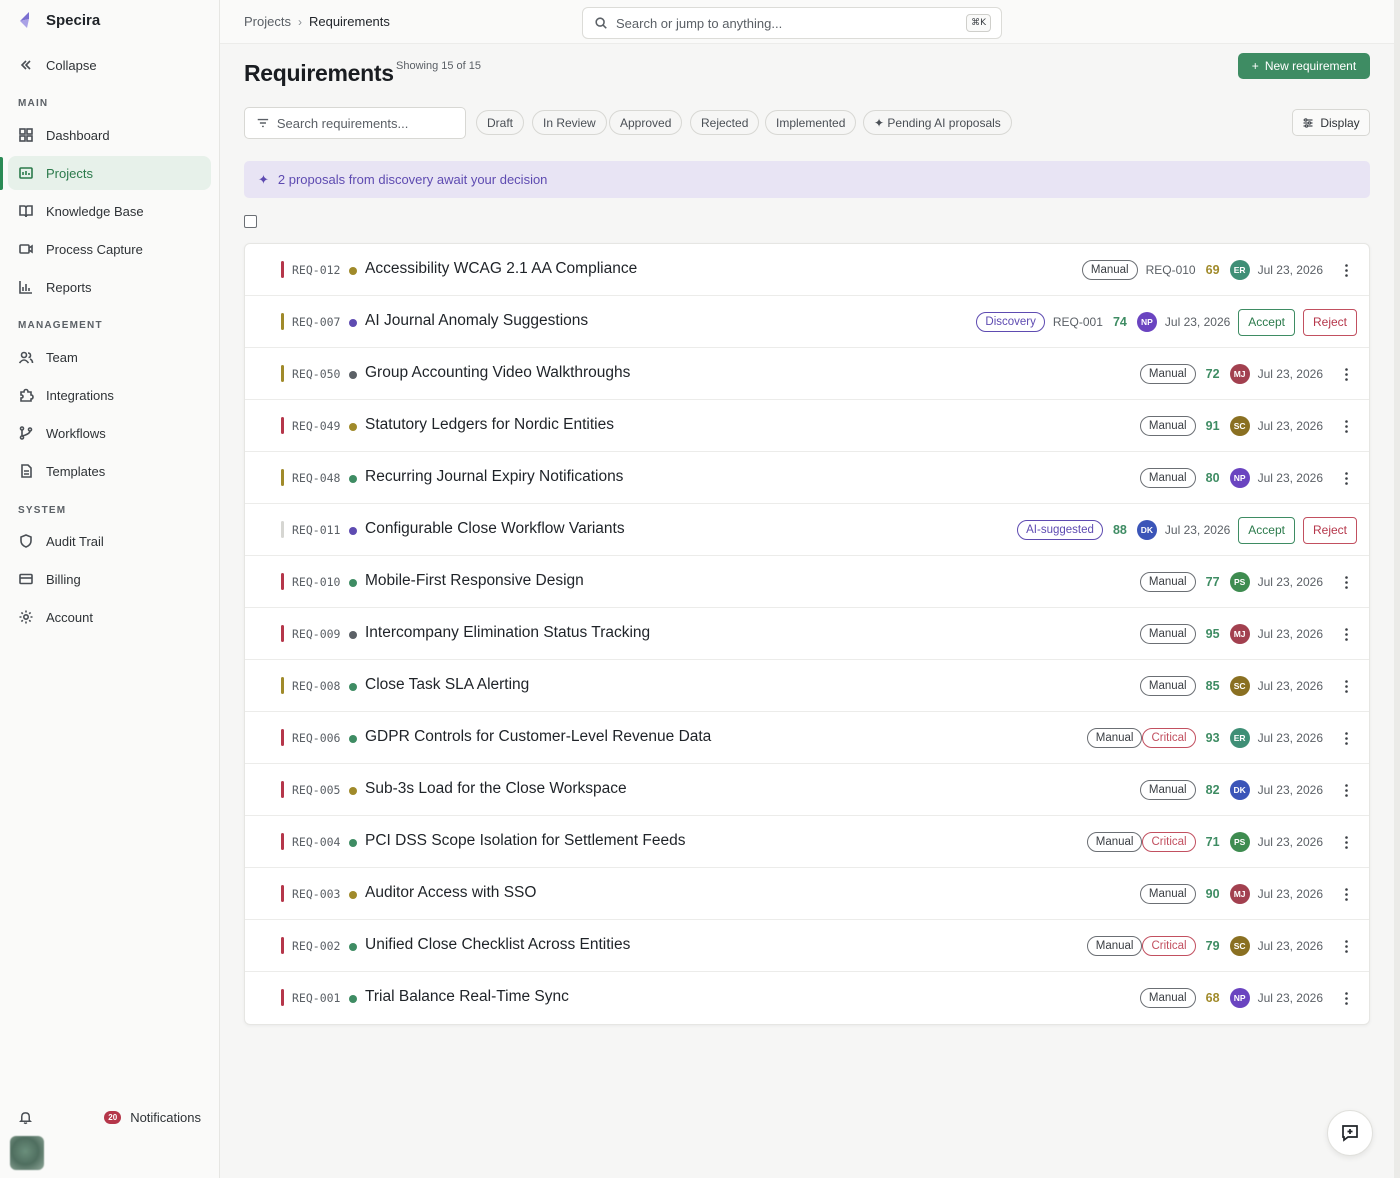 The width and height of the screenshot is (1400, 1178). What do you see at coordinates (1171, 270) in the screenshot?
I see `dependency-link: REQ-010` at bounding box center [1171, 270].